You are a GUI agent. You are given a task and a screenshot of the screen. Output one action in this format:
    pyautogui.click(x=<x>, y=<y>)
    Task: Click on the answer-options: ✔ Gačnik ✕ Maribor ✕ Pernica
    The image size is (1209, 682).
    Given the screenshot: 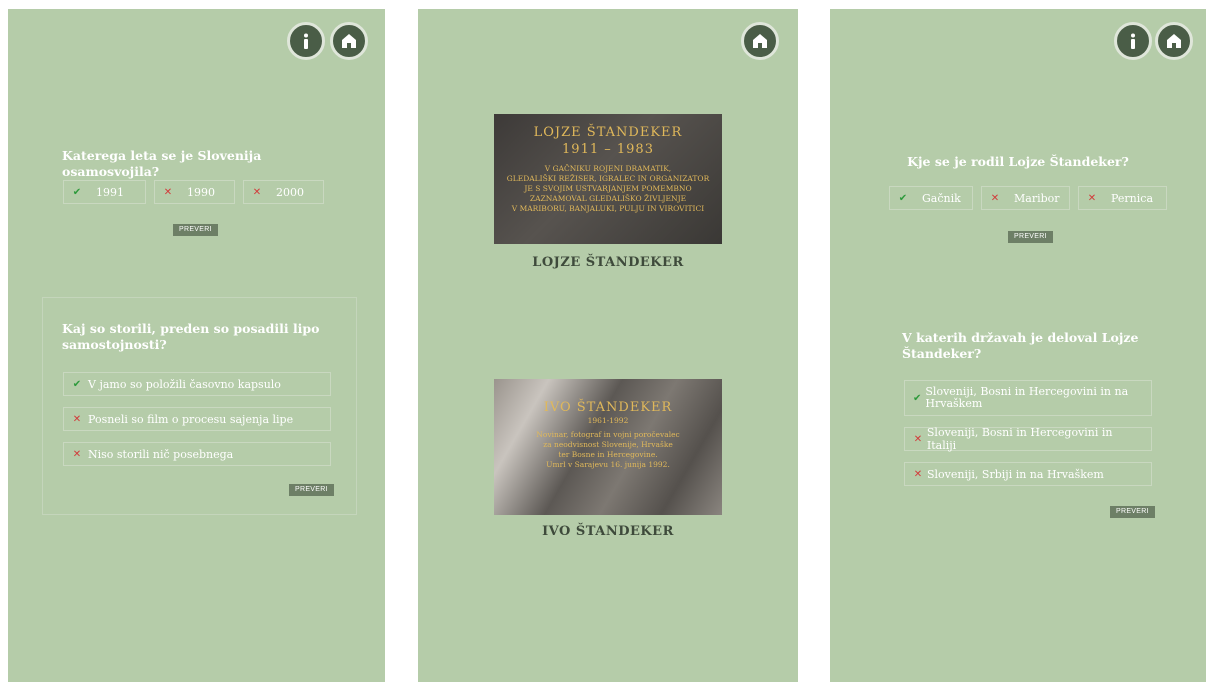 What is the action you would take?
    pyautogui.click(x=1028, y=198)
    